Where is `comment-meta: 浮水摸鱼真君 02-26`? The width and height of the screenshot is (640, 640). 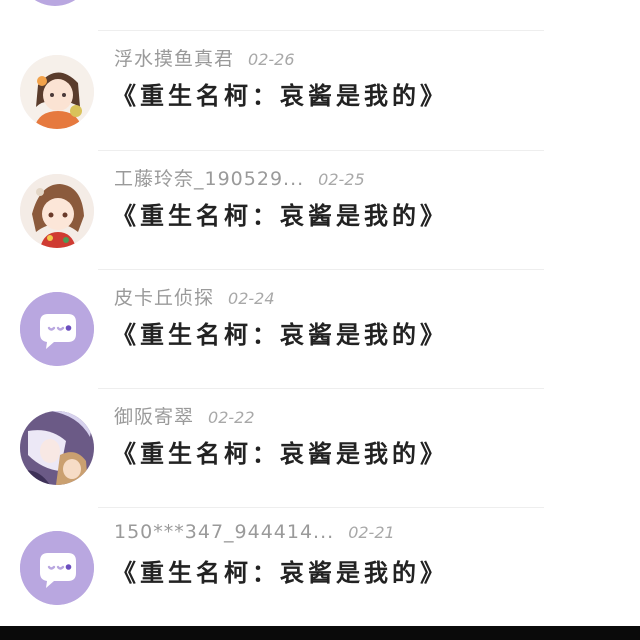
comment-meta: 浮水摸鱼真君 02-26 is located at coordinates (204, 57).